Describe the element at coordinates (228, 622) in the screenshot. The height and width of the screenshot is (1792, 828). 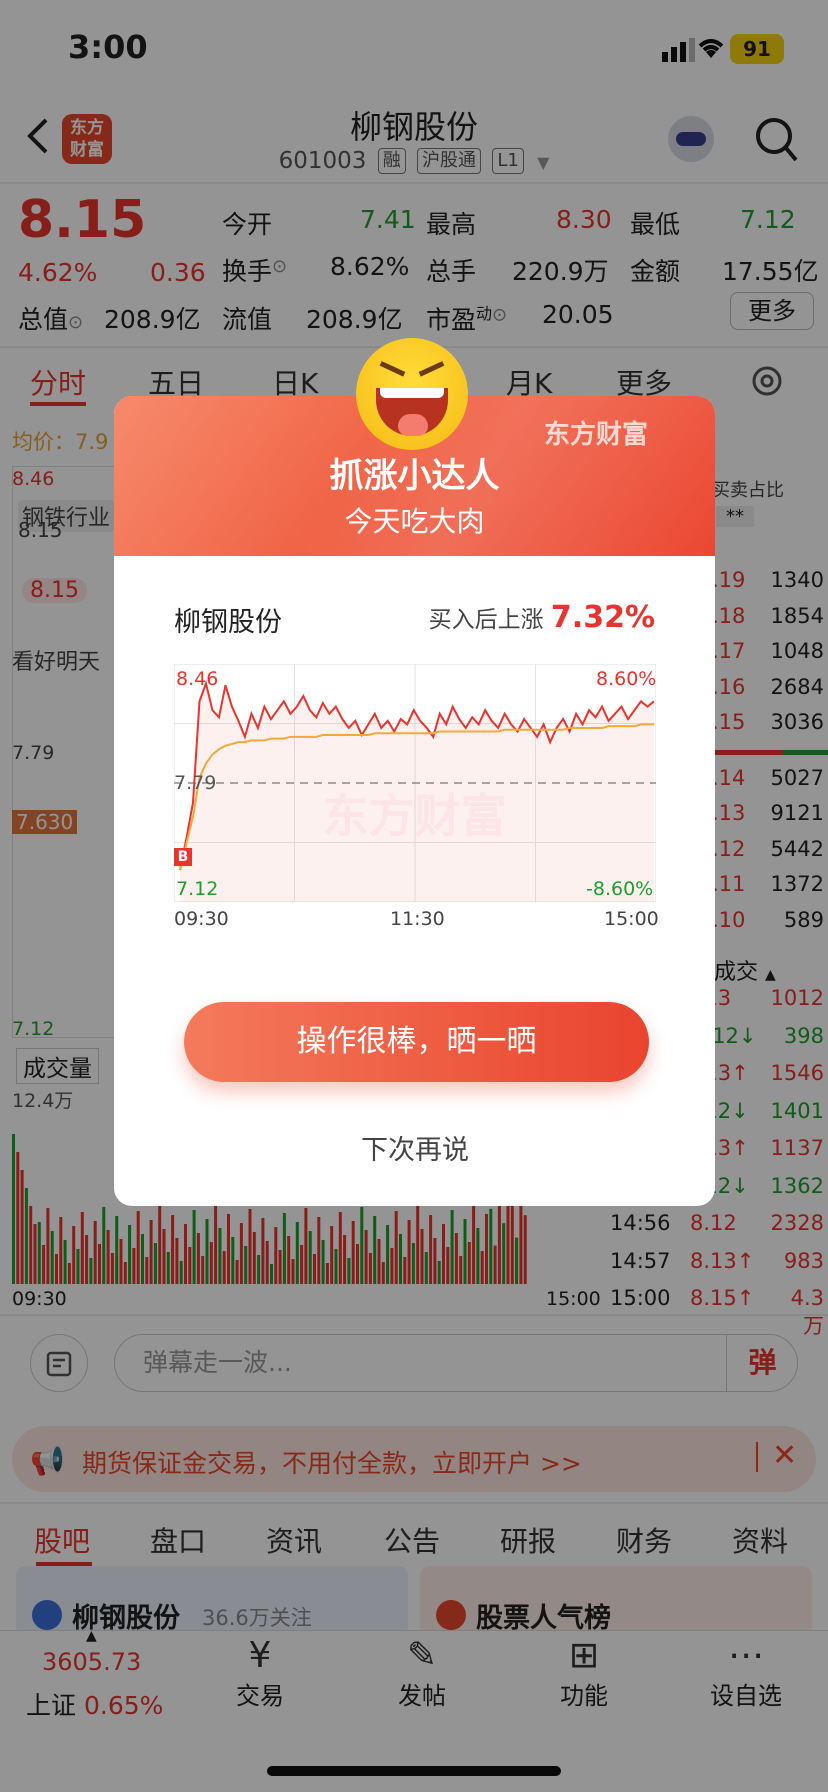
I see `modal-stock-name: 柳钢股份` at that location.